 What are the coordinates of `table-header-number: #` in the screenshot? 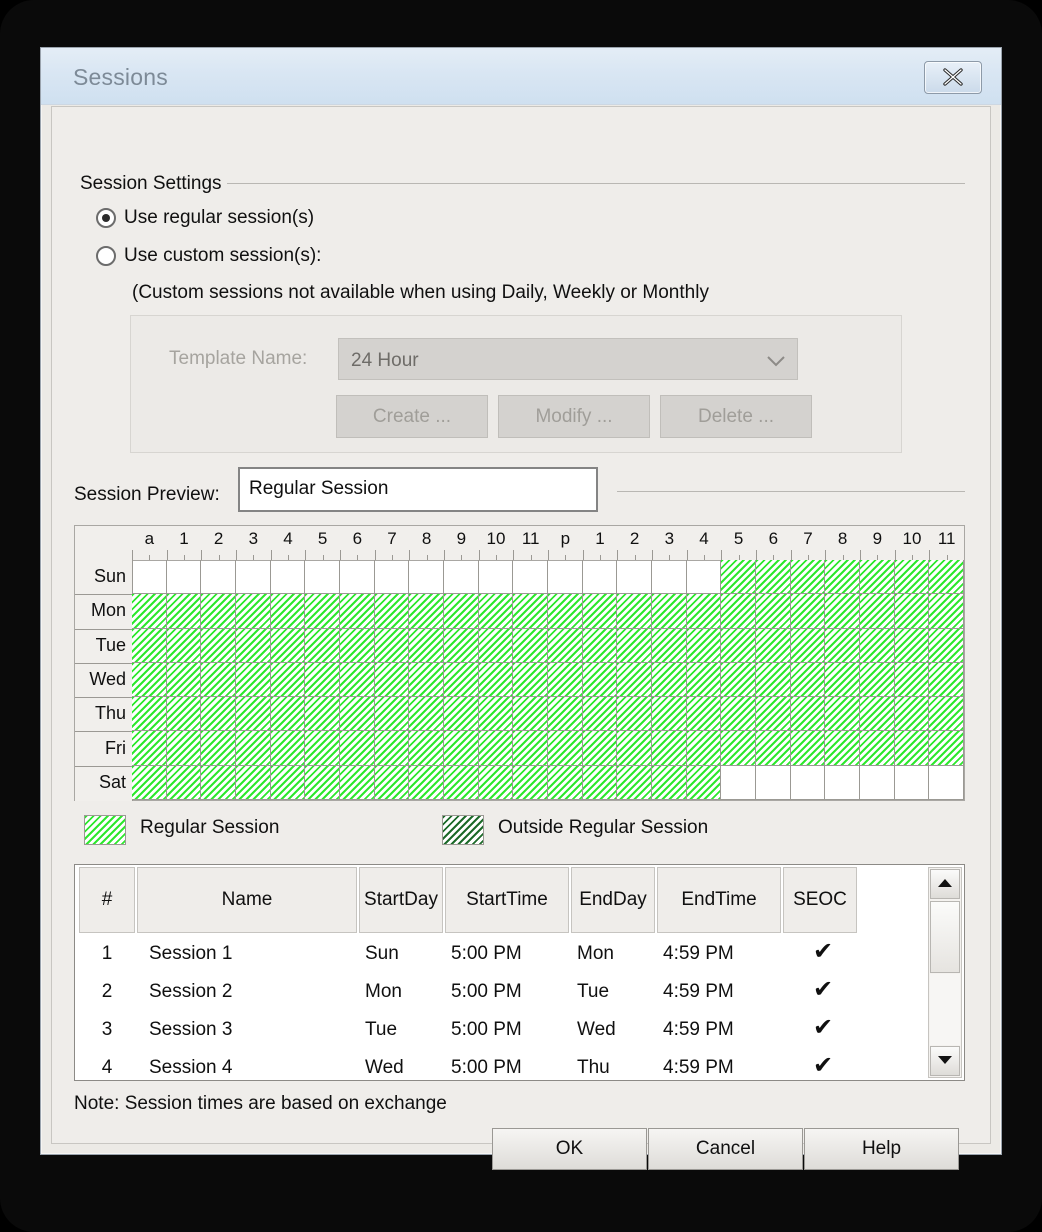 It's located at (107, 900).